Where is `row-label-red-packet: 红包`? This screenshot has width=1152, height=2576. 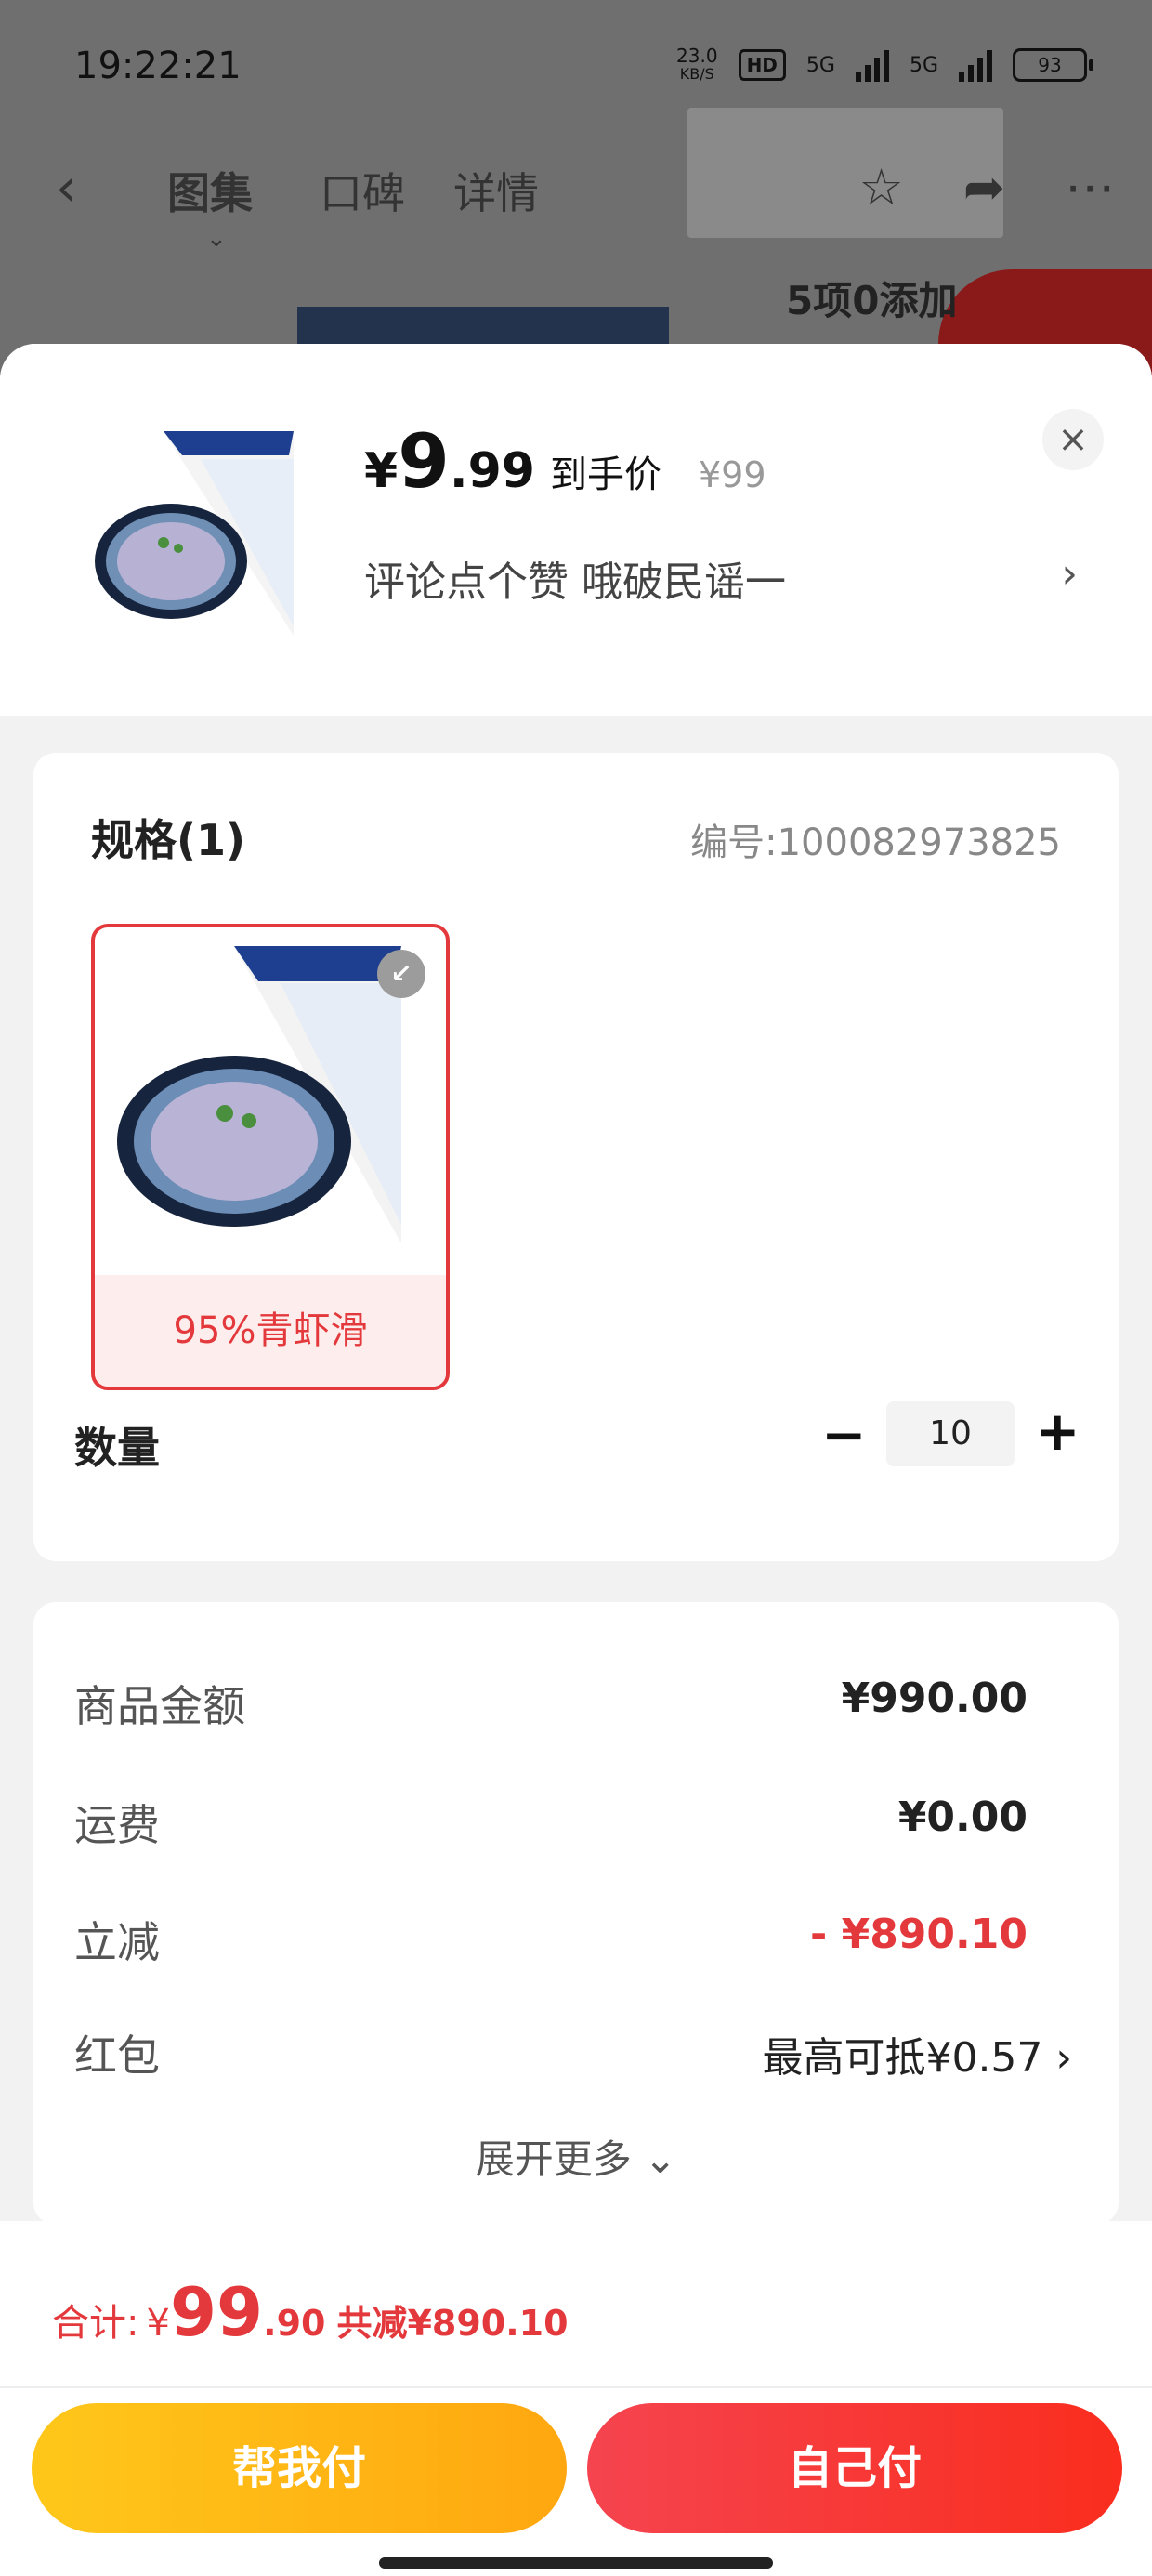 row-label-red-packet: 红包 is located at coordinates (117, 2056).